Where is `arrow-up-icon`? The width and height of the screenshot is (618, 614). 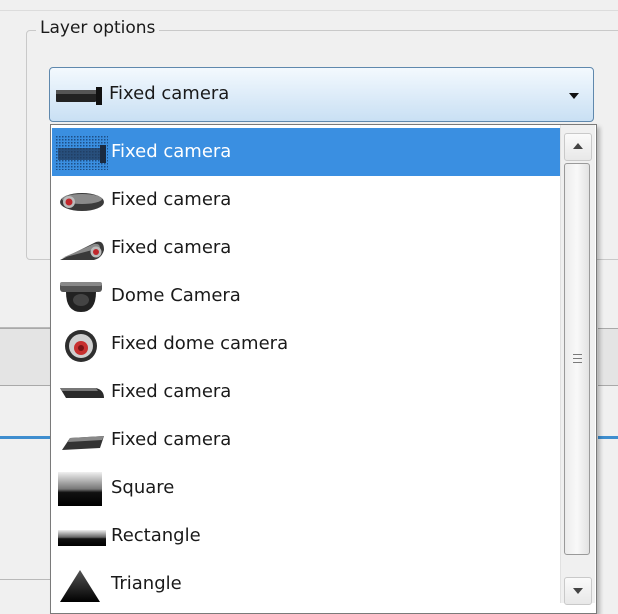
arrow-up-icon is located at coordinates (578, 146).